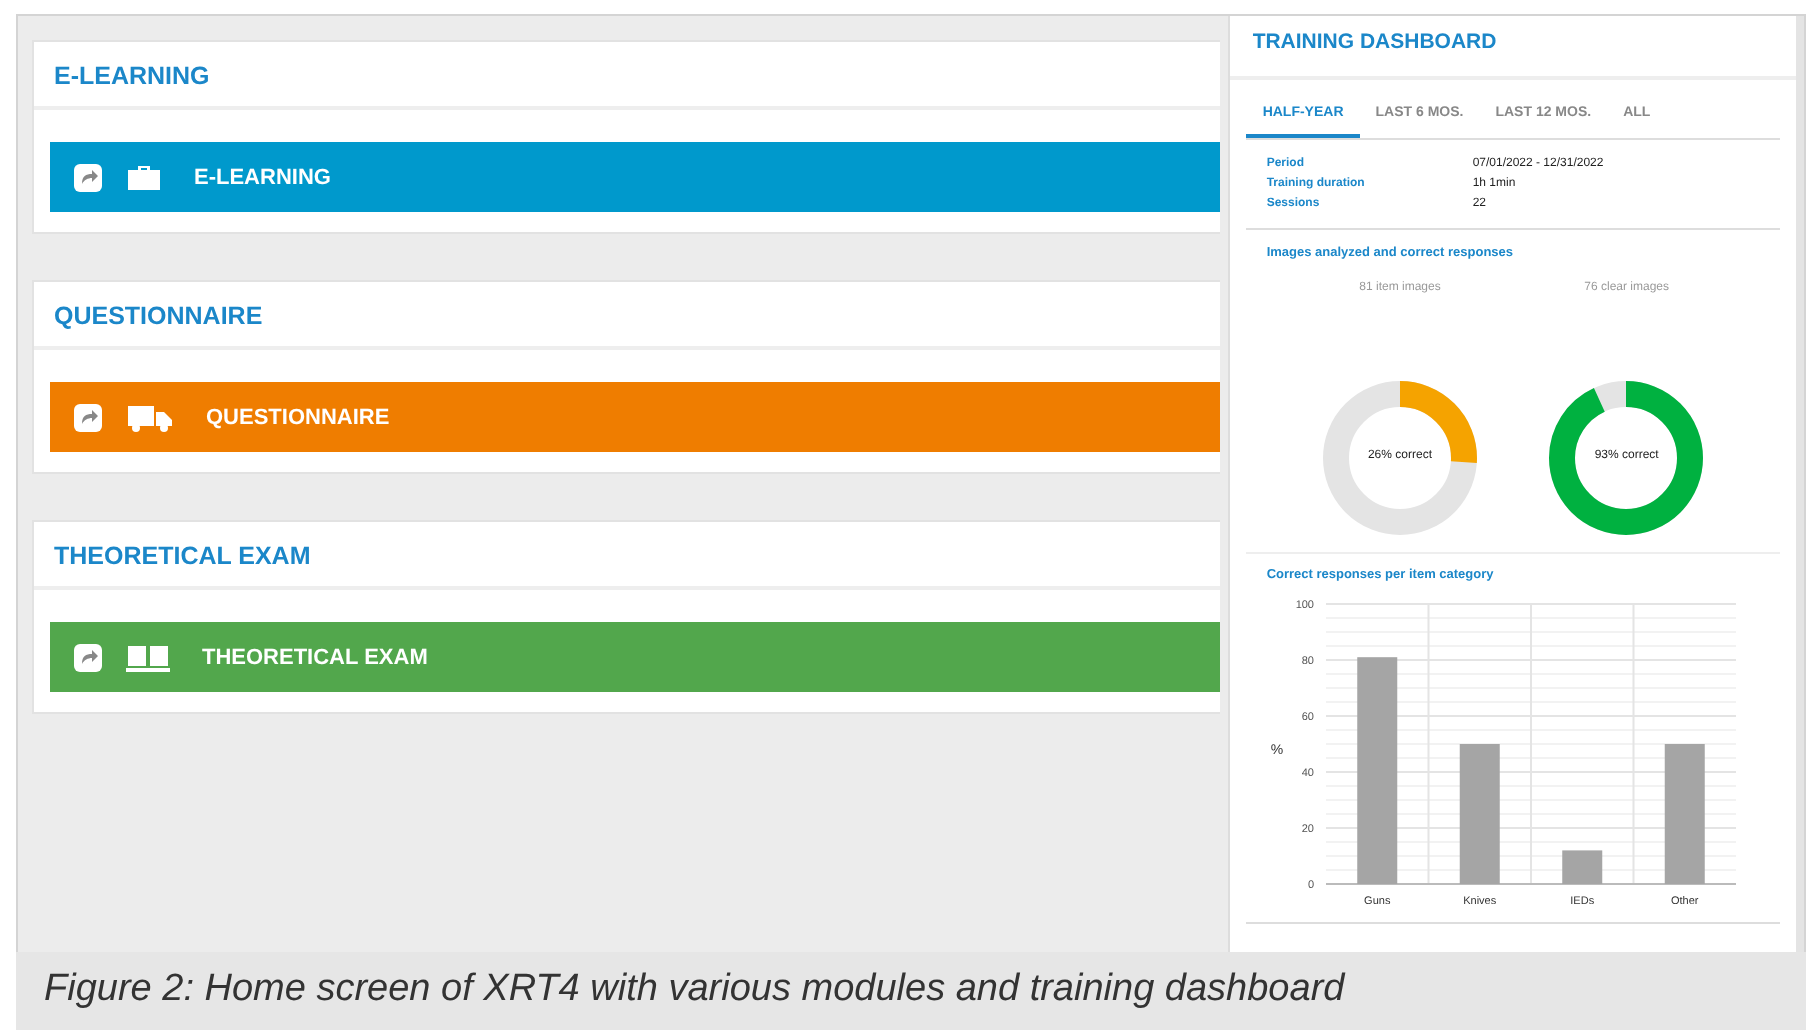 The image size is (1814, 1030). What do you see at coordinates (694, 989) in the screenshot?
I see `figure-caption: Figure 2: Home screen of XRT4 with various modules and training dashboard` at bounding box center [694, 989].